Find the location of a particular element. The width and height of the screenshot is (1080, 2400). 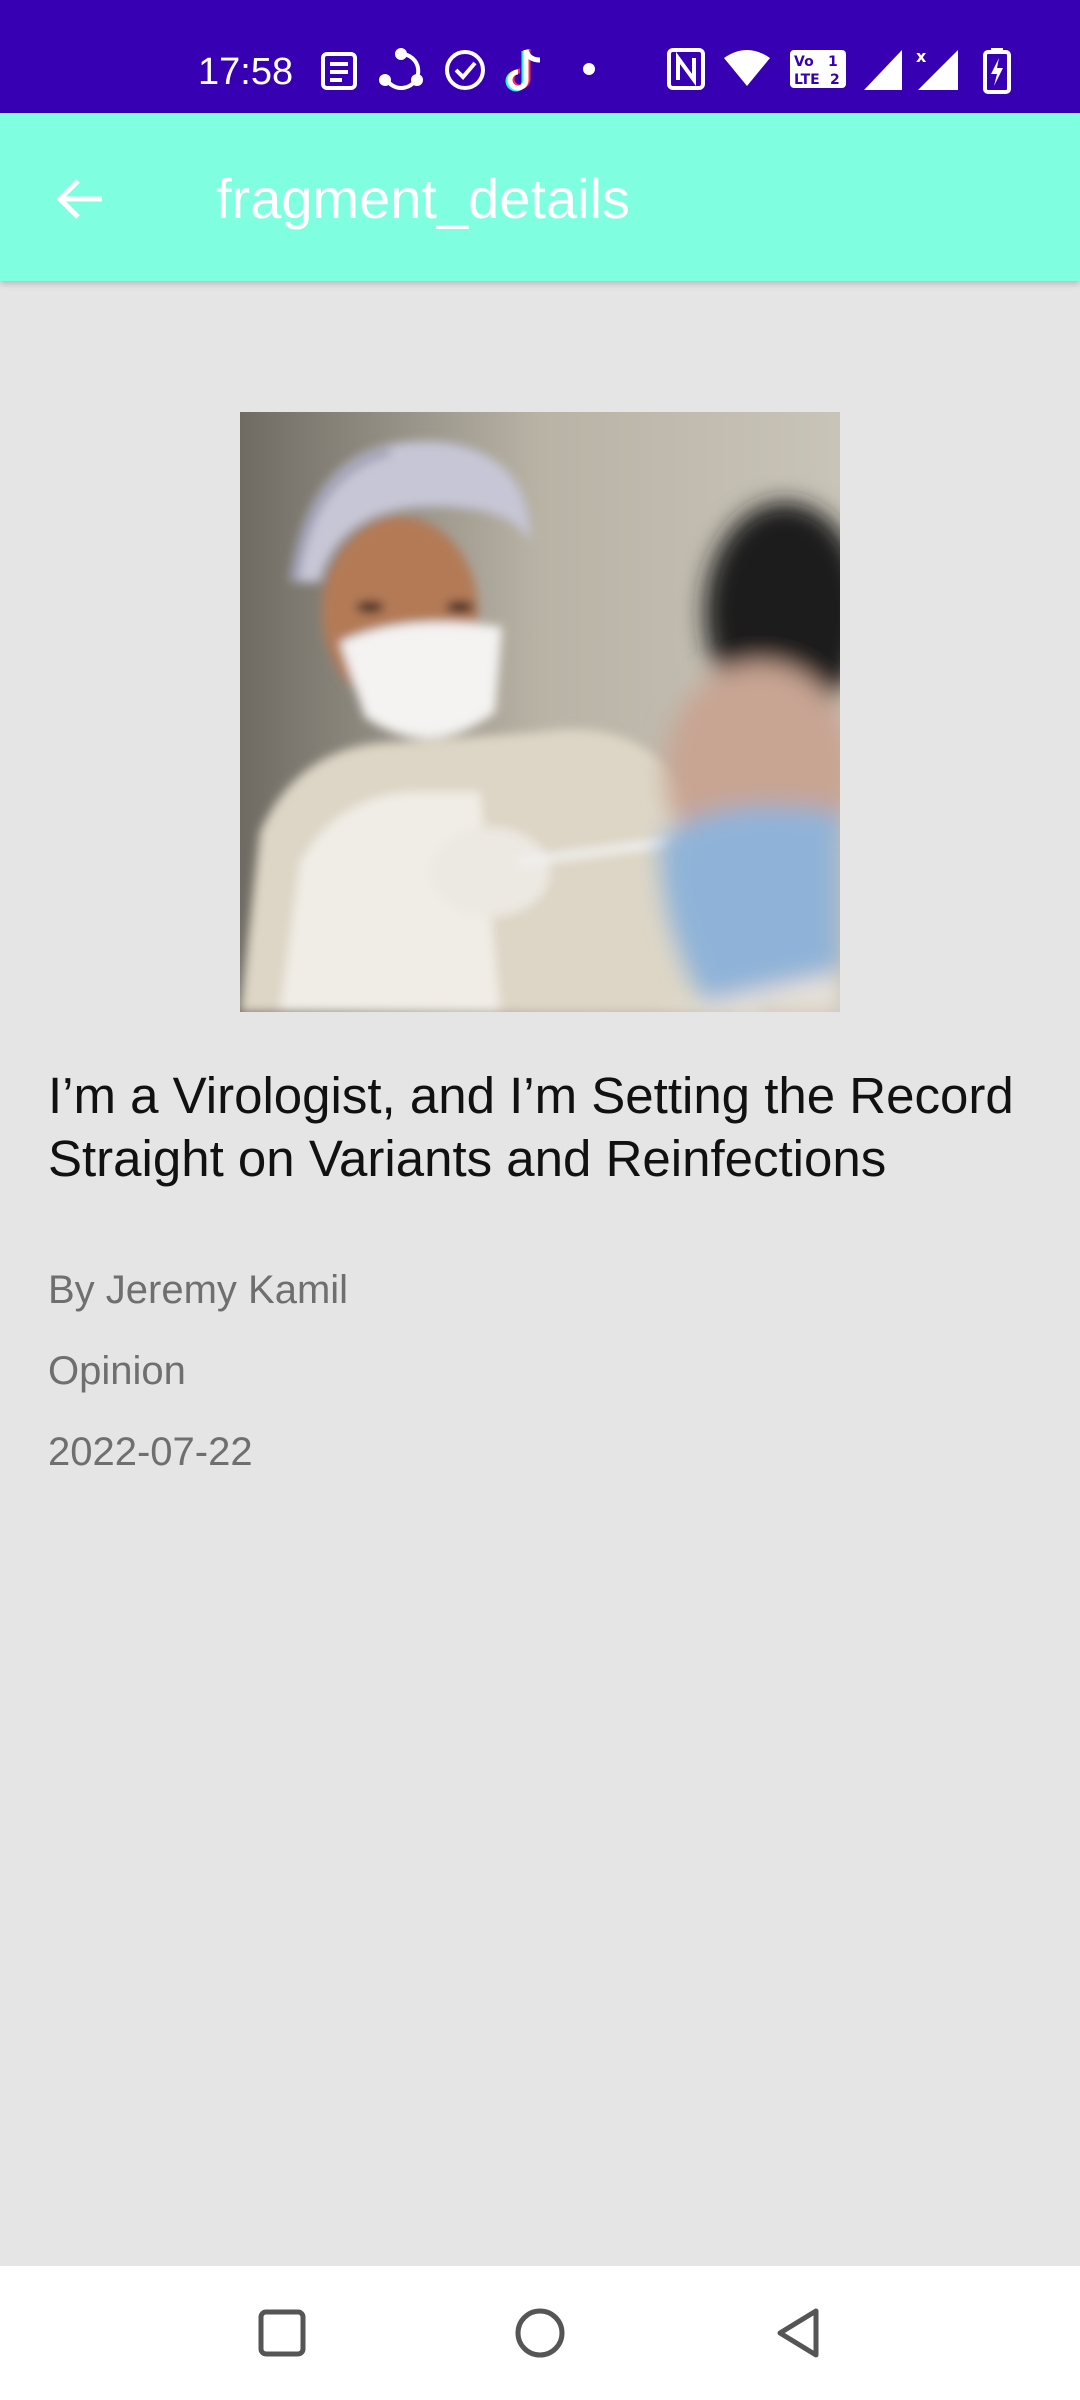

back-triangle-icon is located at coordinates (798, 2333).